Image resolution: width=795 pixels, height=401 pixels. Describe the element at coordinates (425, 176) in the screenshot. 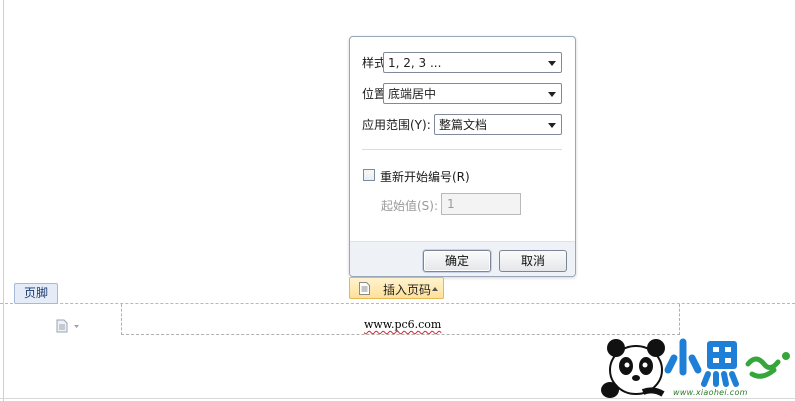

I see `restart-numbering-label: 重新开始编号(R)` at that location.